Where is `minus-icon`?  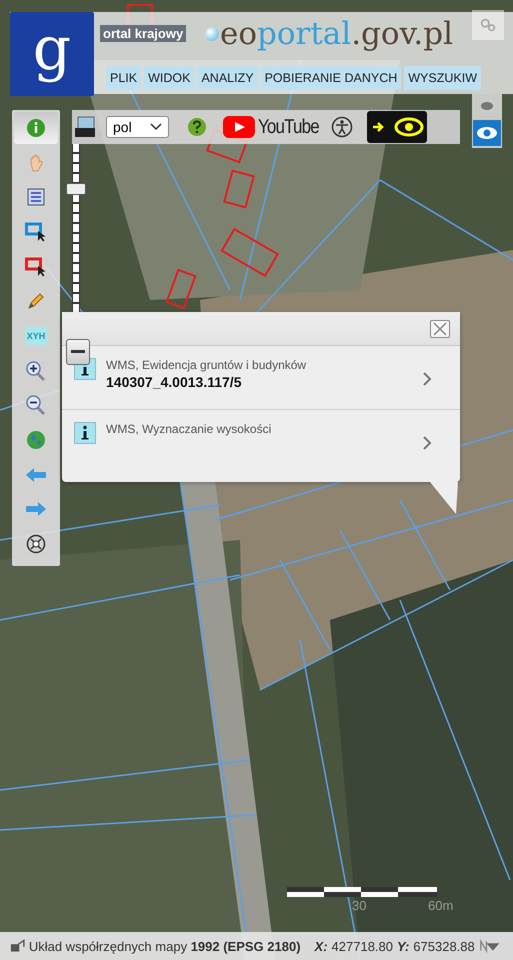
minus-icon is located at coordinates (78, 352).